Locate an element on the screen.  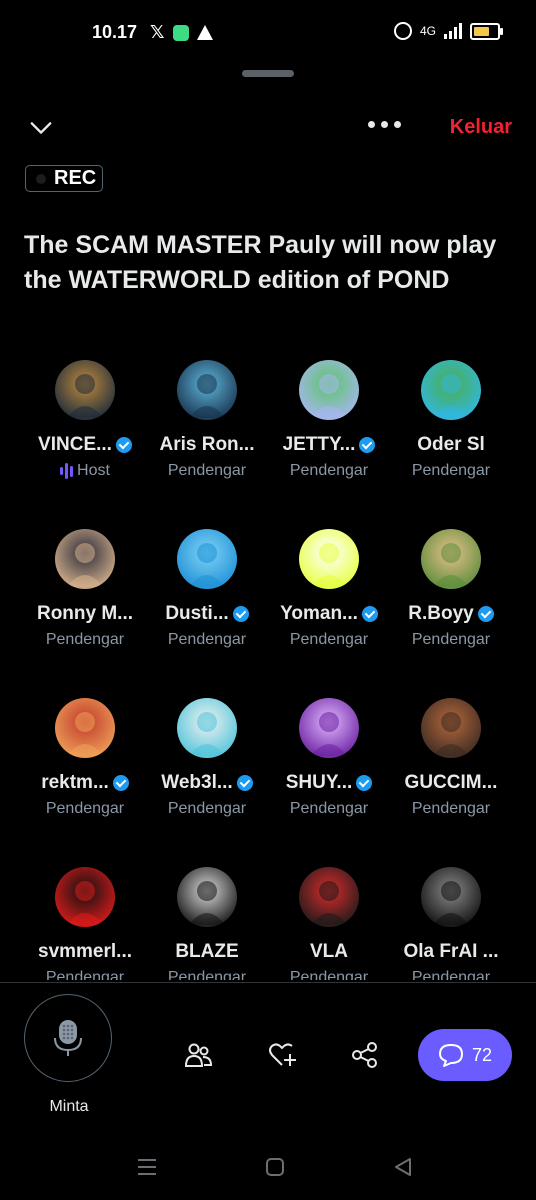
participant: rektm... Pendengar is located at coordinates (85, 758).